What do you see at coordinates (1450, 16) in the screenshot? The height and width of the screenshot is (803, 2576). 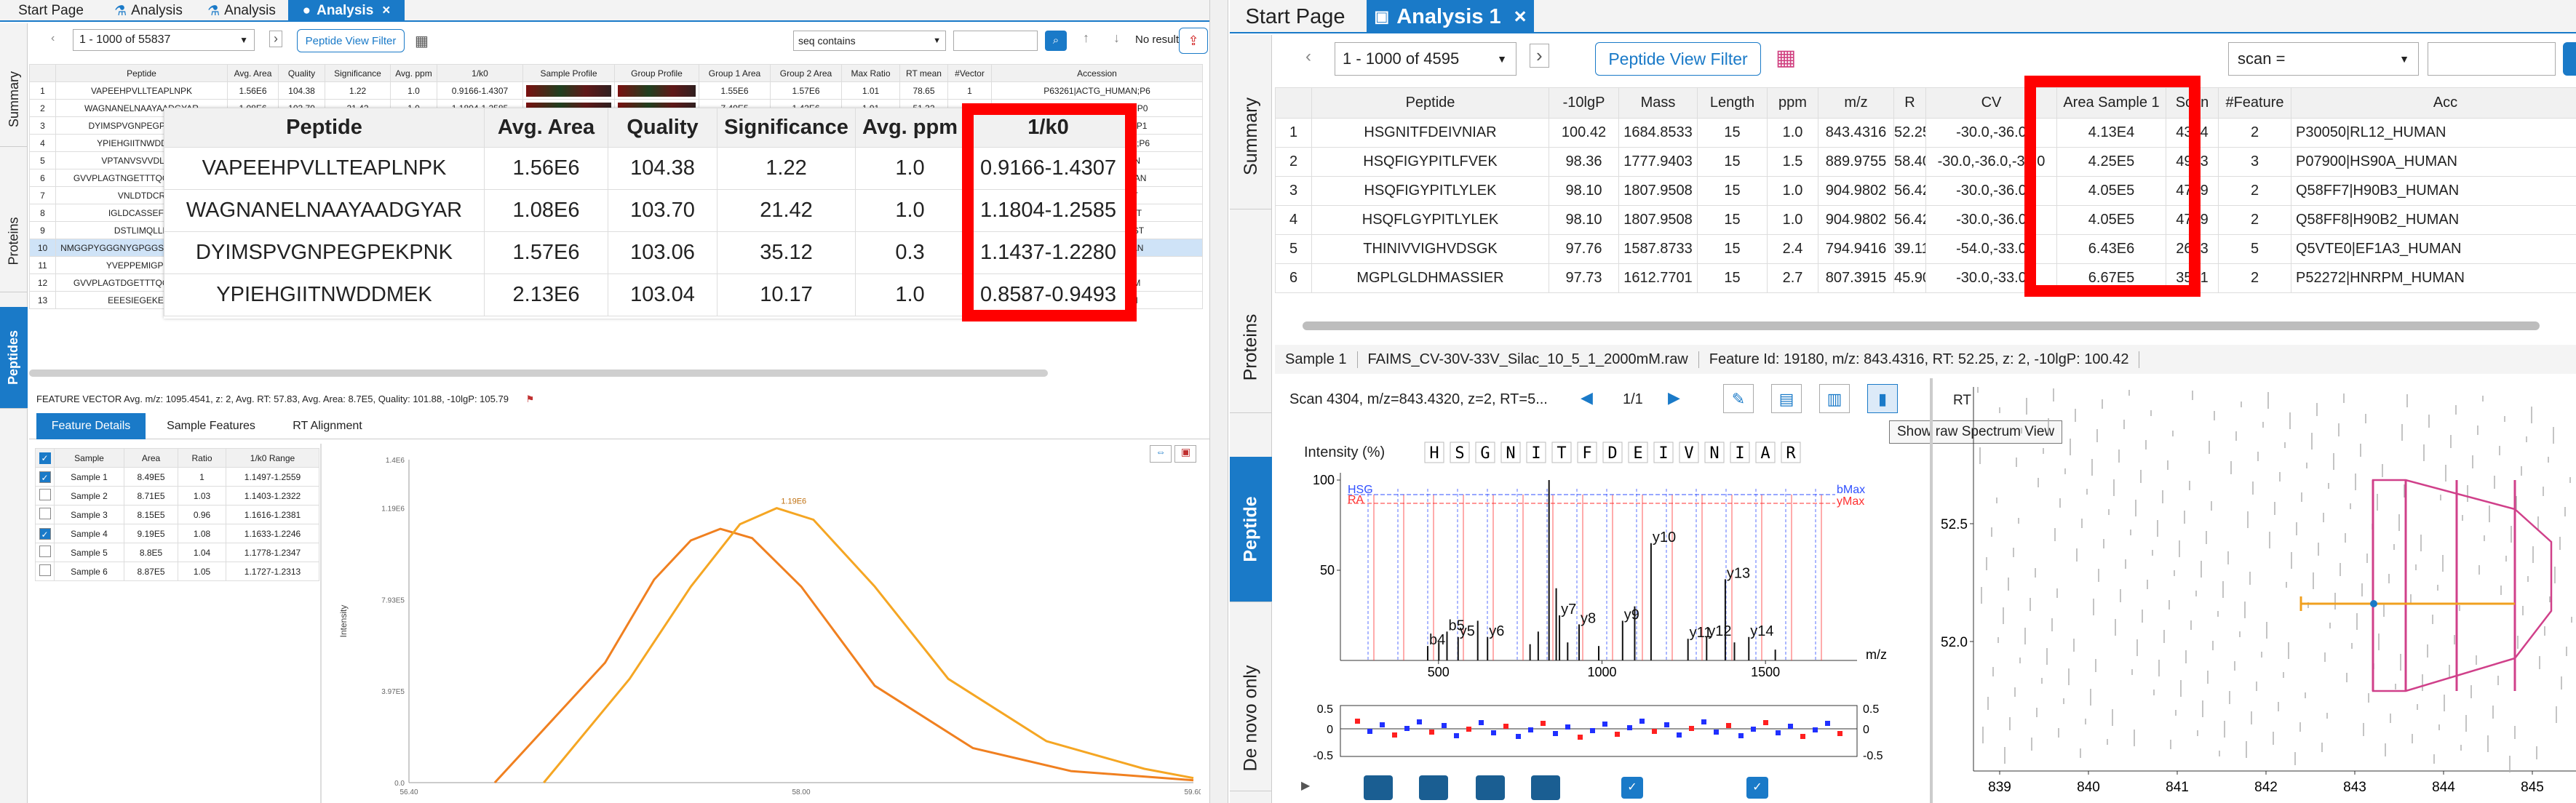 I see `tab-analysis-1: ▣ Analysis 1 ×` at bounding box center [1450, 16].